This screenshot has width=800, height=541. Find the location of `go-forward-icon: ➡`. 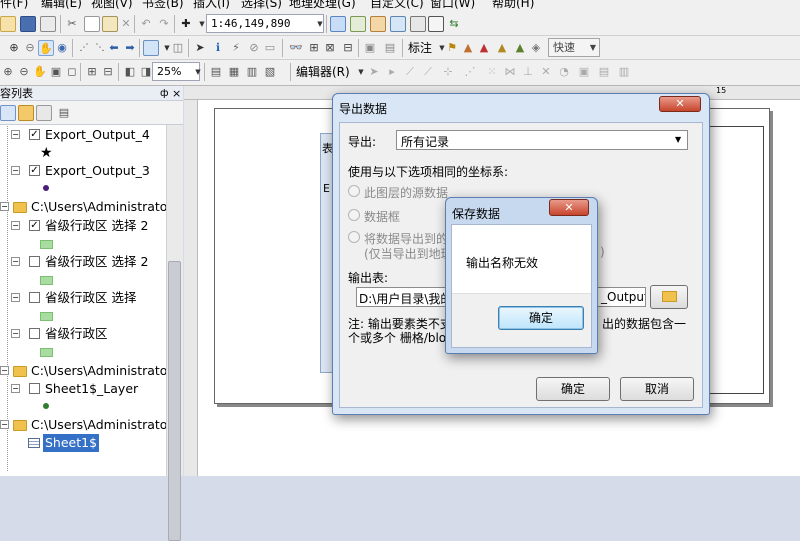

go-forward-icon: ➡ is located at coordinates (130, 48).